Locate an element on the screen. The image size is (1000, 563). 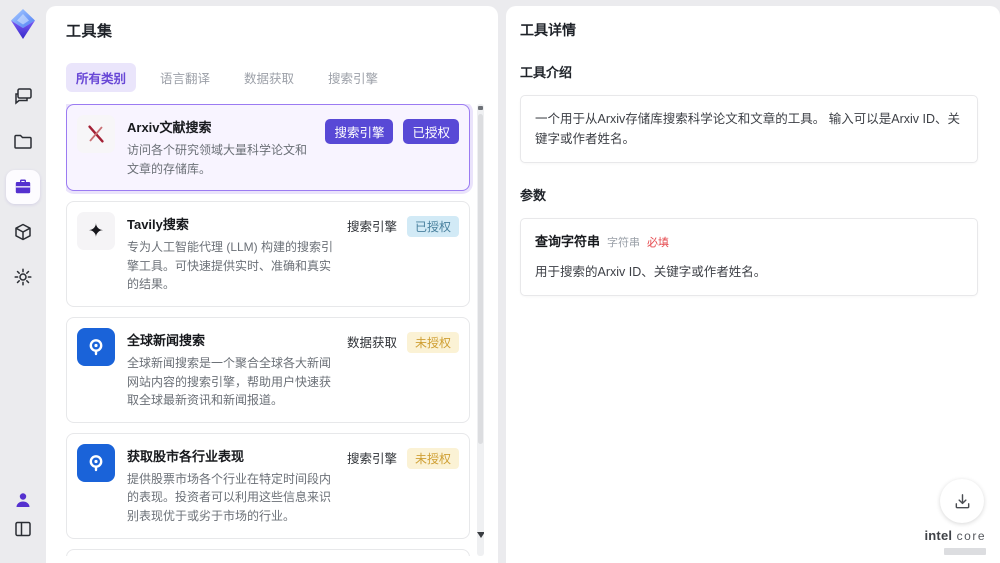
tool-title: 全球新闻搜索 is located at coordinates (166, 340).